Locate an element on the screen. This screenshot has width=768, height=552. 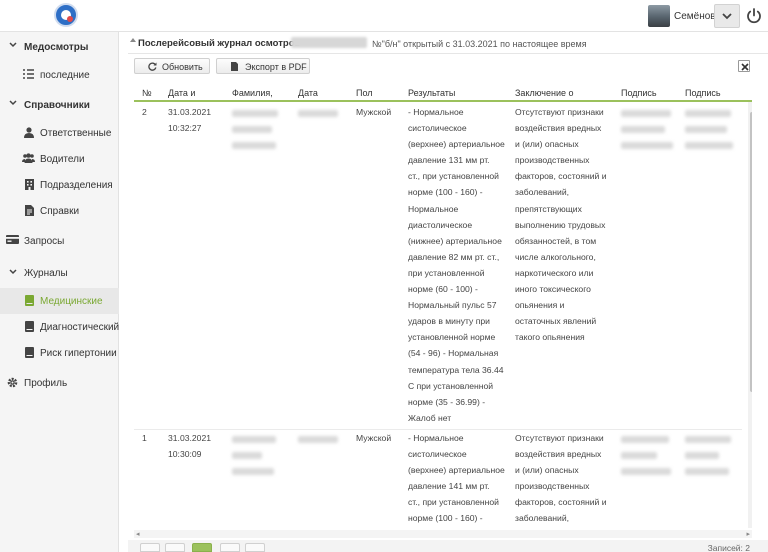
column-header-signature-1: Подпись is located at coordinates (639, 93).